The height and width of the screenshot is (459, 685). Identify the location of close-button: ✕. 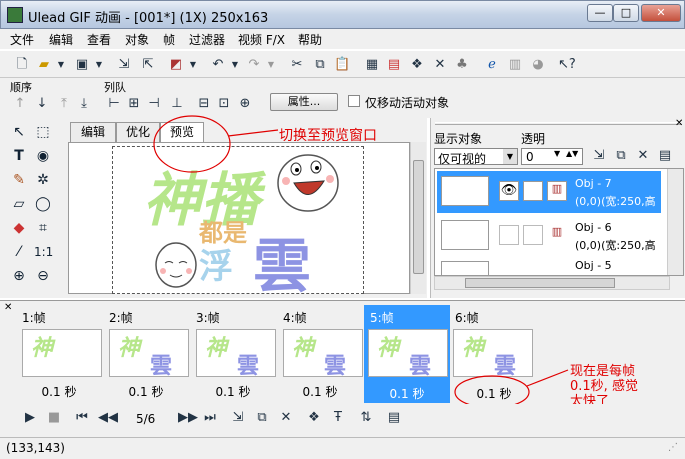
(661, 13).